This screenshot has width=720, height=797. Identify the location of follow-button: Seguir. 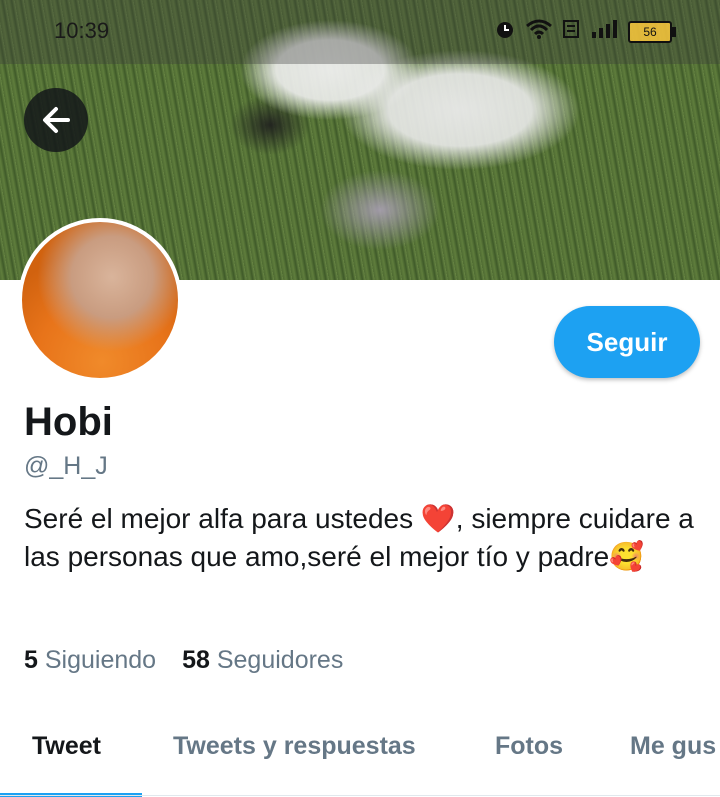
(627, 342).